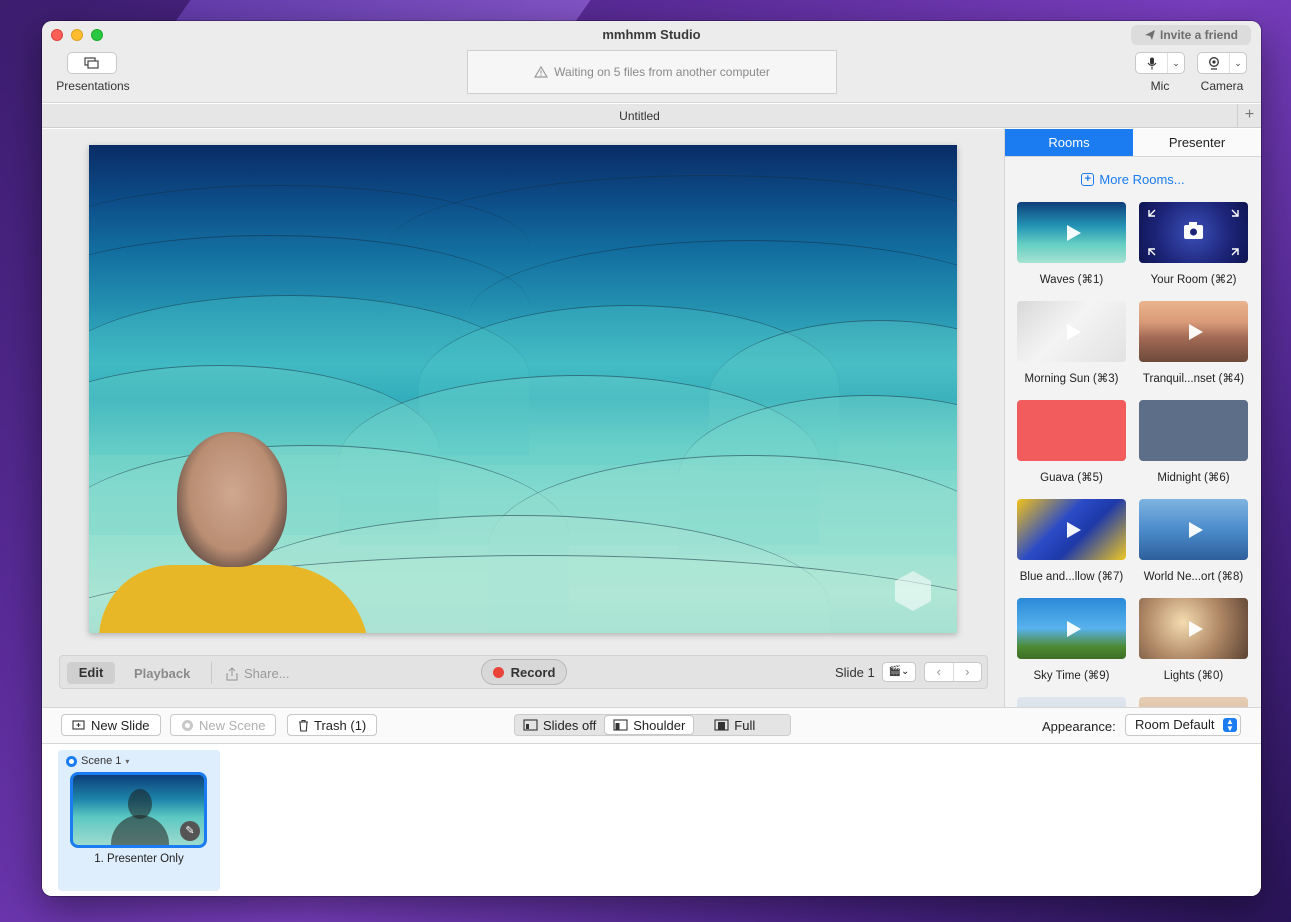 Image resolution: width=1291 pixels, height=922 pixels. What do you see at coordinates (162, 673) in the screenshot?
I see `playback-mode-button: Playback` at bounding box center [162, 673].